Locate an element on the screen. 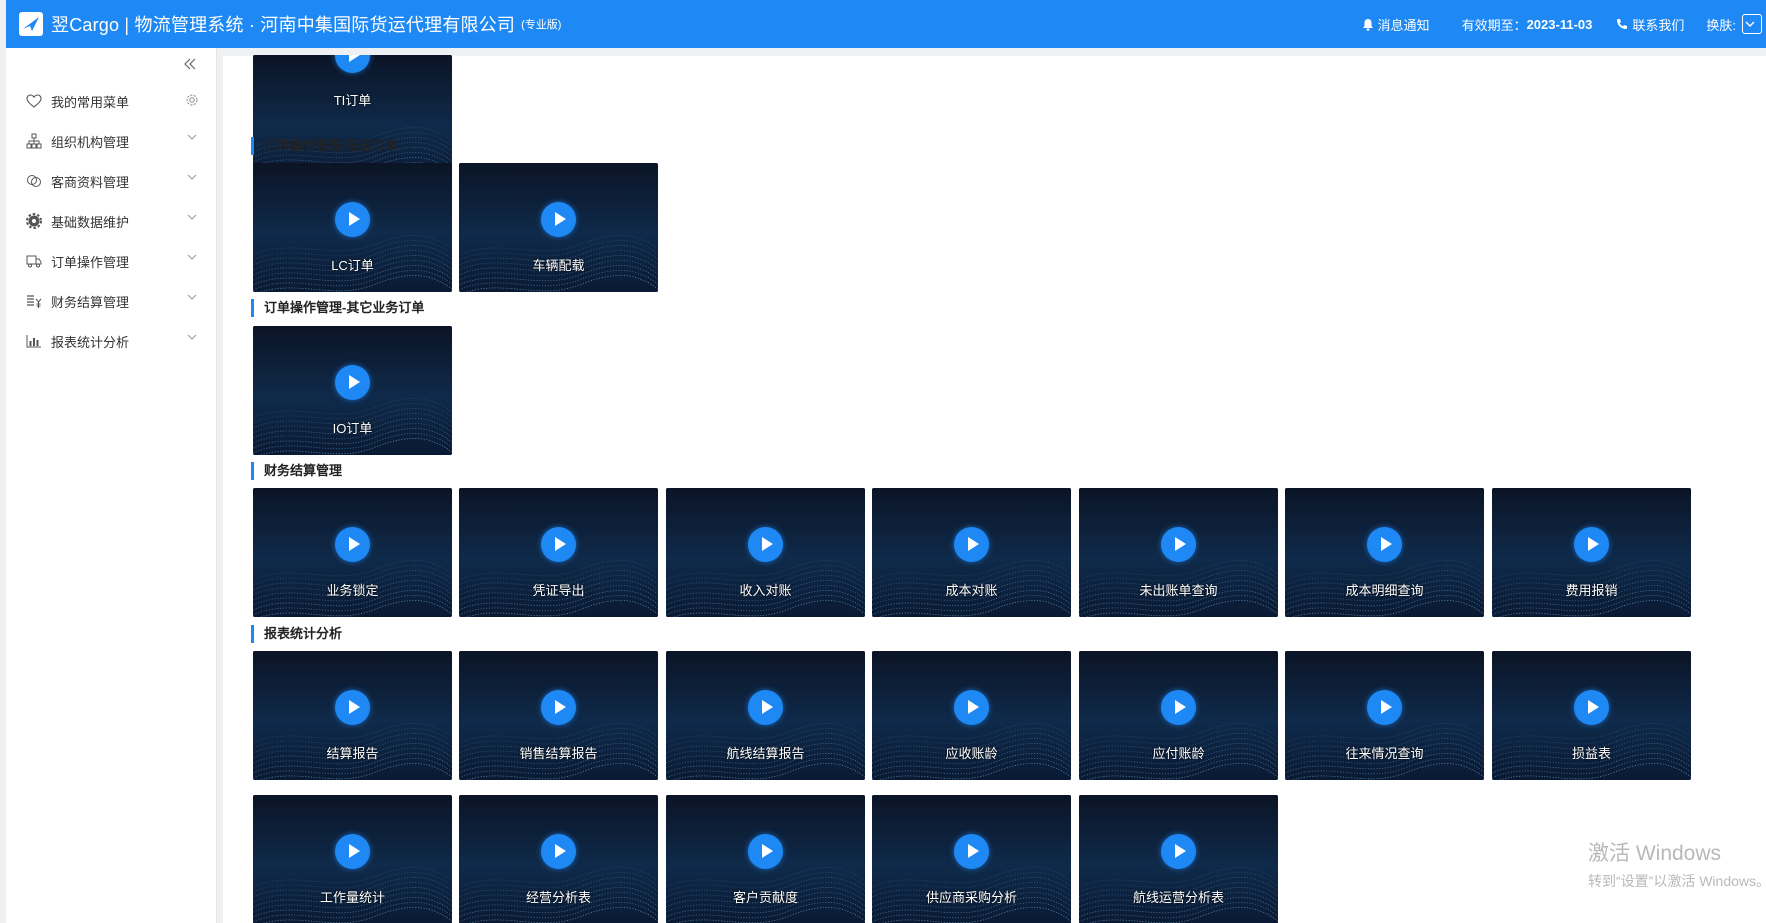 The height and width of the screenshot is (923, 1766). video-card-label: 损益表 is located at coordinates (1591, 753).